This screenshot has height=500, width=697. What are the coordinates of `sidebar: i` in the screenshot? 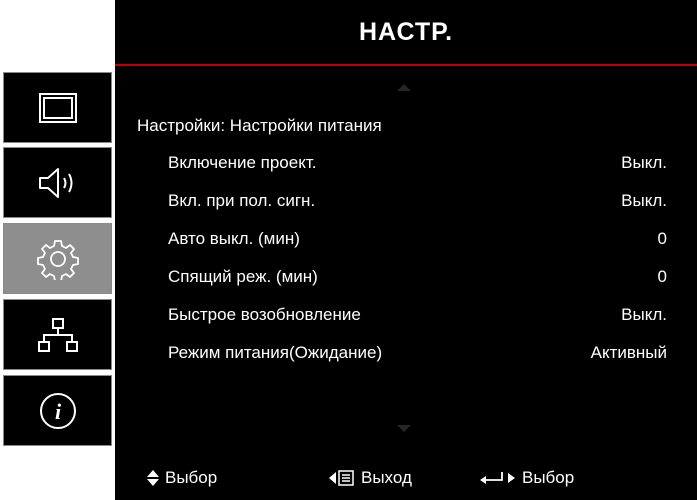 It's located at (57, 262).